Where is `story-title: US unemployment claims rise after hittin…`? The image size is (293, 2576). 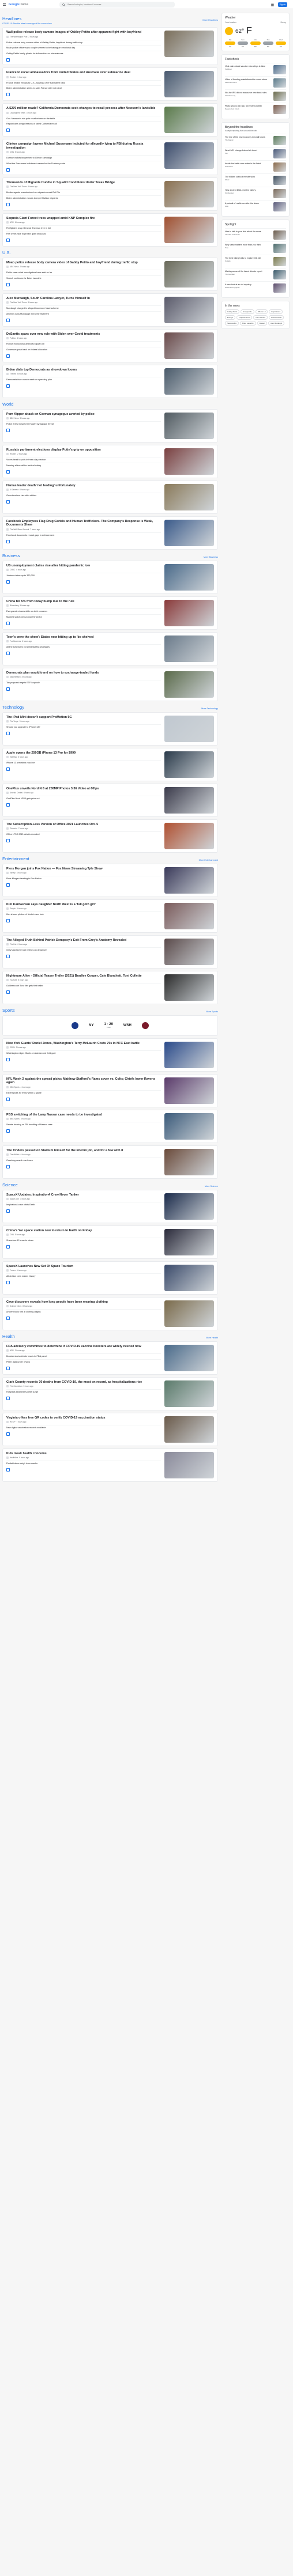
story-title: US unemployment claims rise after hittin… is located at coordinates (83, 566).